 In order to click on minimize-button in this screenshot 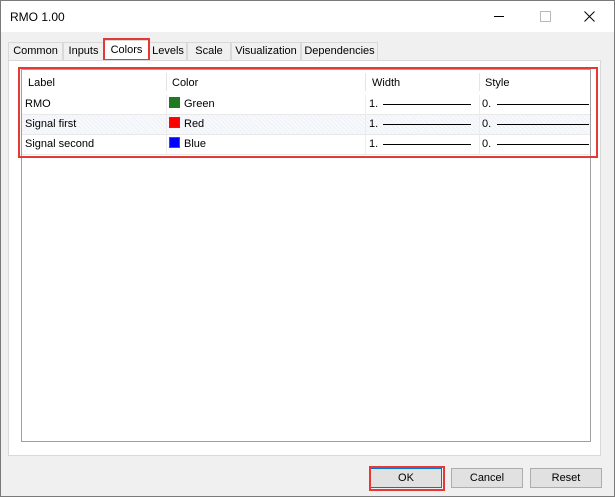, I will do `click(498, 16)`.